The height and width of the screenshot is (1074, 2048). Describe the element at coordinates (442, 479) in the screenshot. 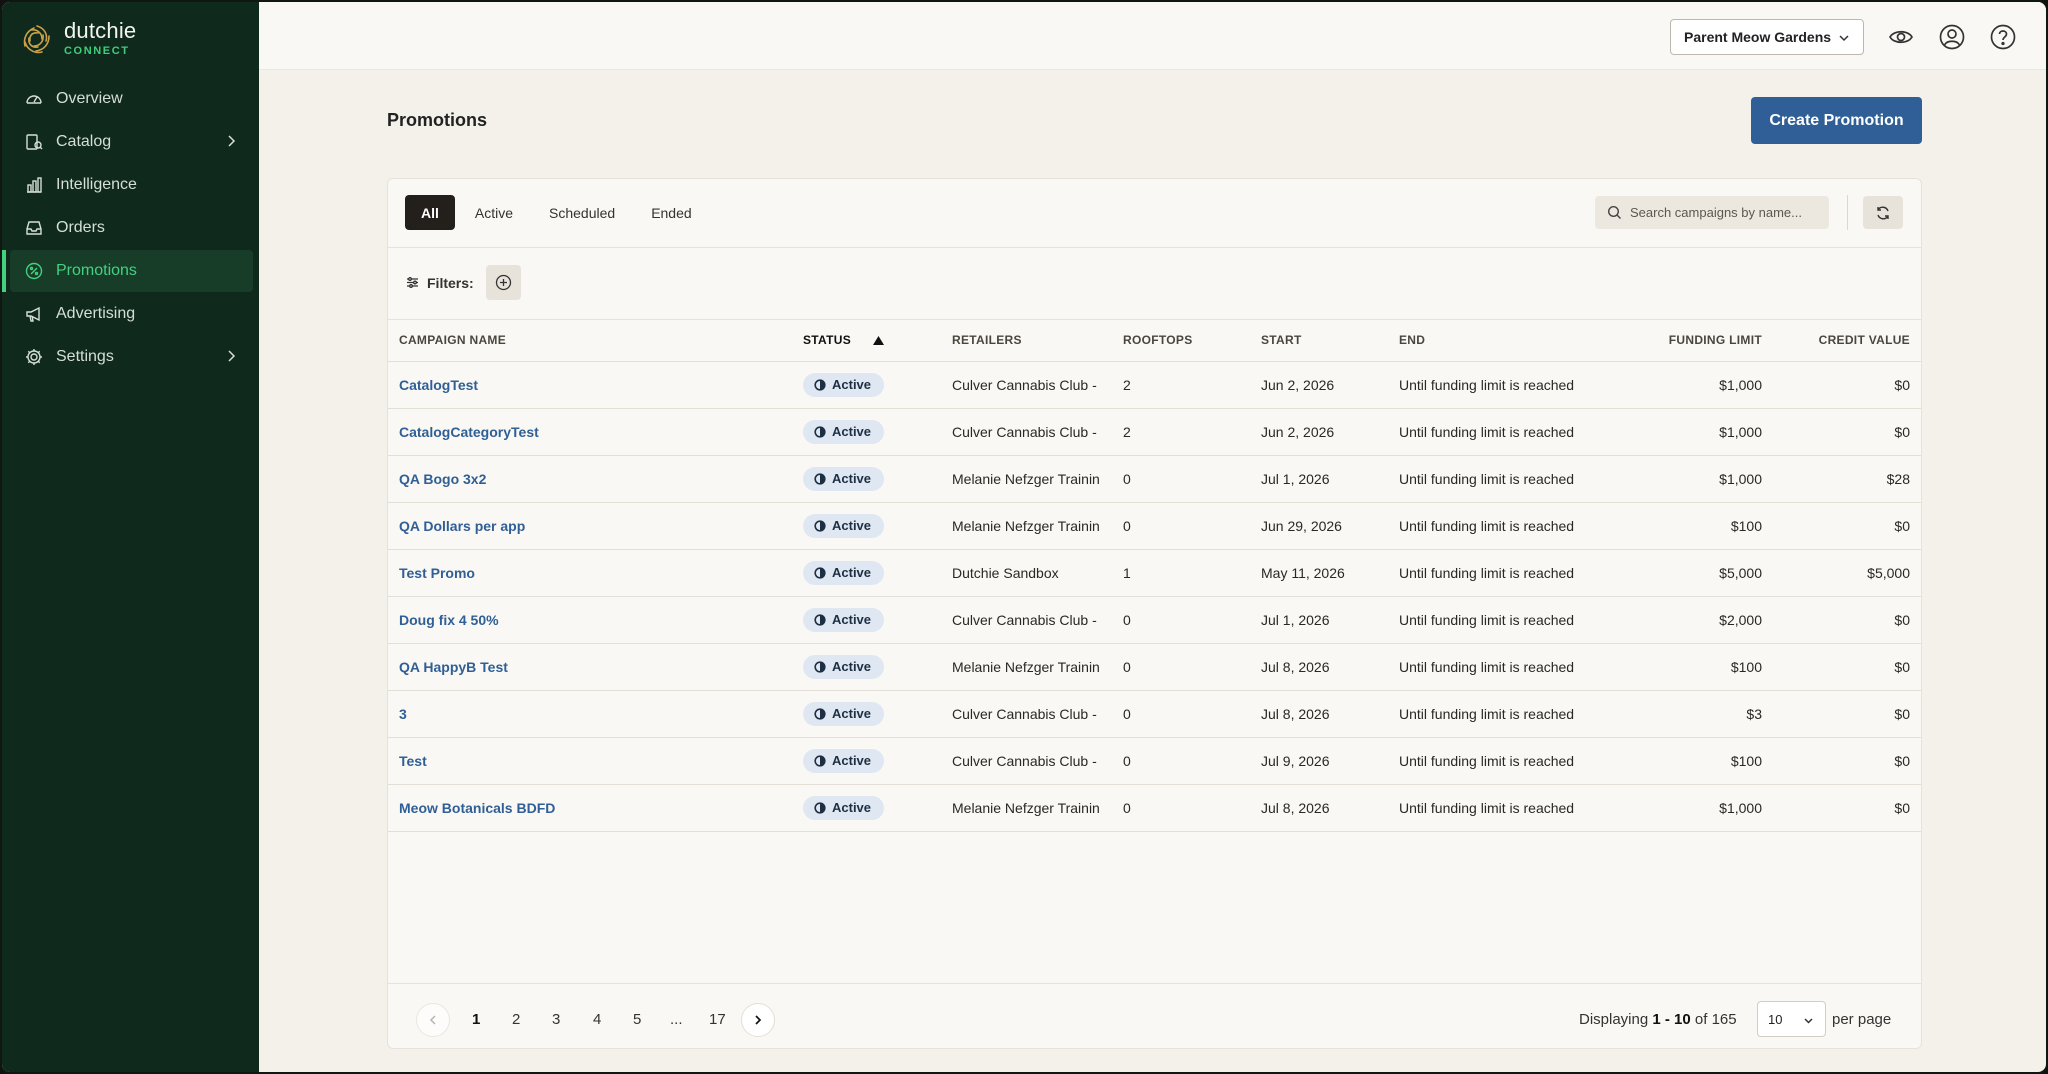

I see `campaign-link: QA Bogo 3x2` at that location.